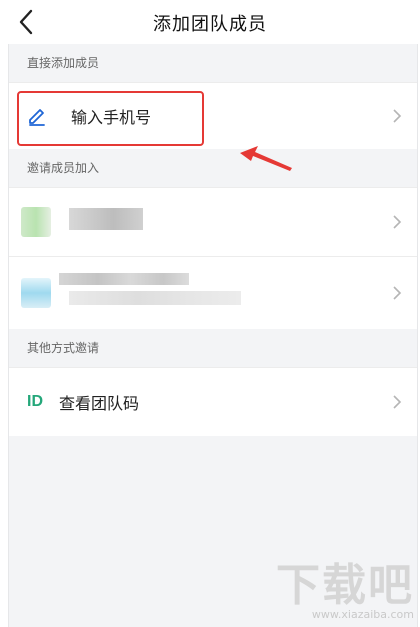 This screenshot has width=420, height=627. What do you see at coordinates (110, 118) in the screenshot?
I see `annotation-highlight-box` at bounding box center [110, 118].